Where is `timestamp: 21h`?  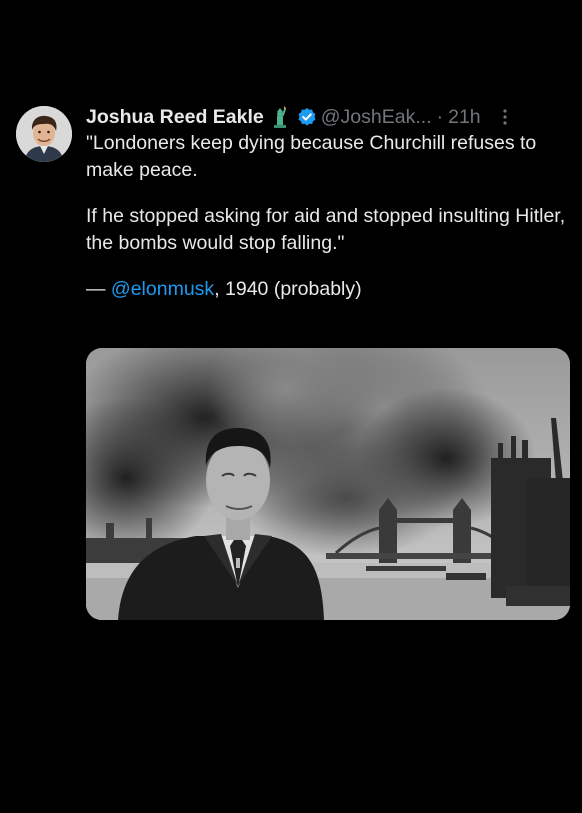
timestamp: 21h is located at coordinates (464, 117).